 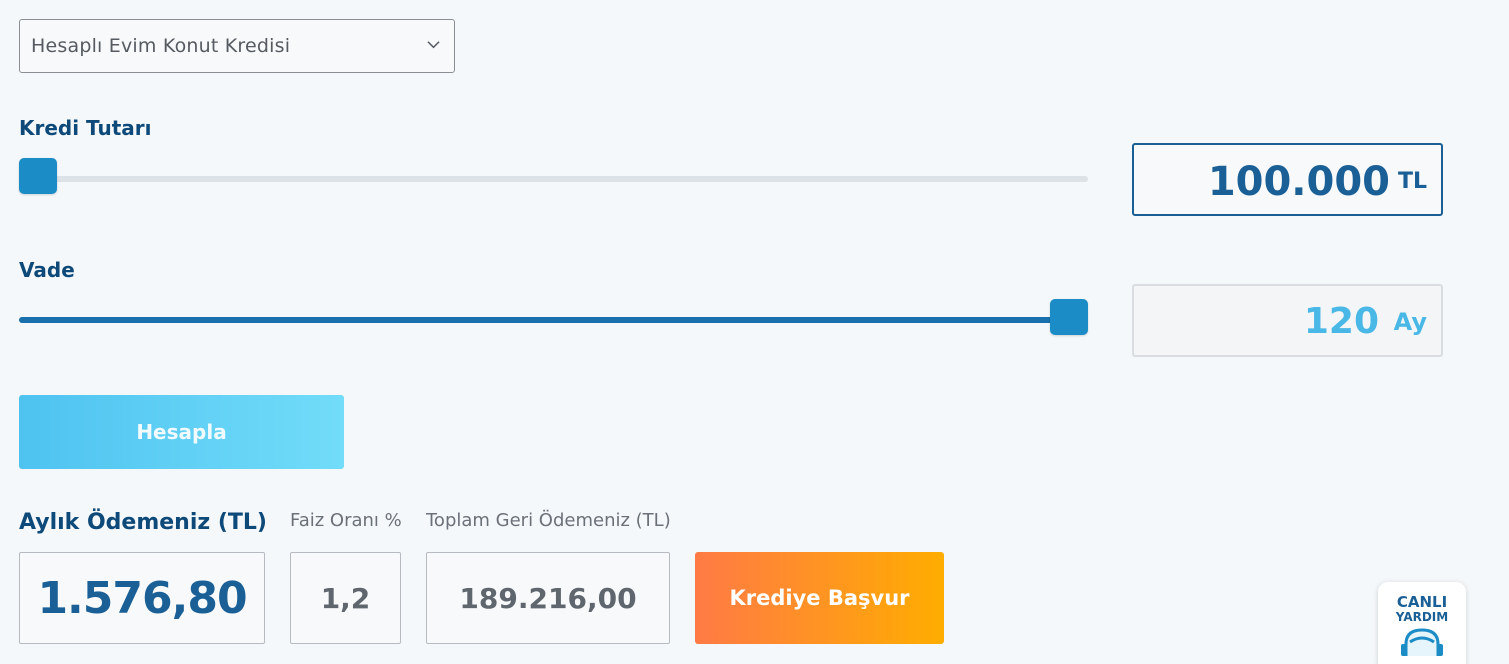 I want to click on calculate-button: Hesapla, so click(x=181, y=432).